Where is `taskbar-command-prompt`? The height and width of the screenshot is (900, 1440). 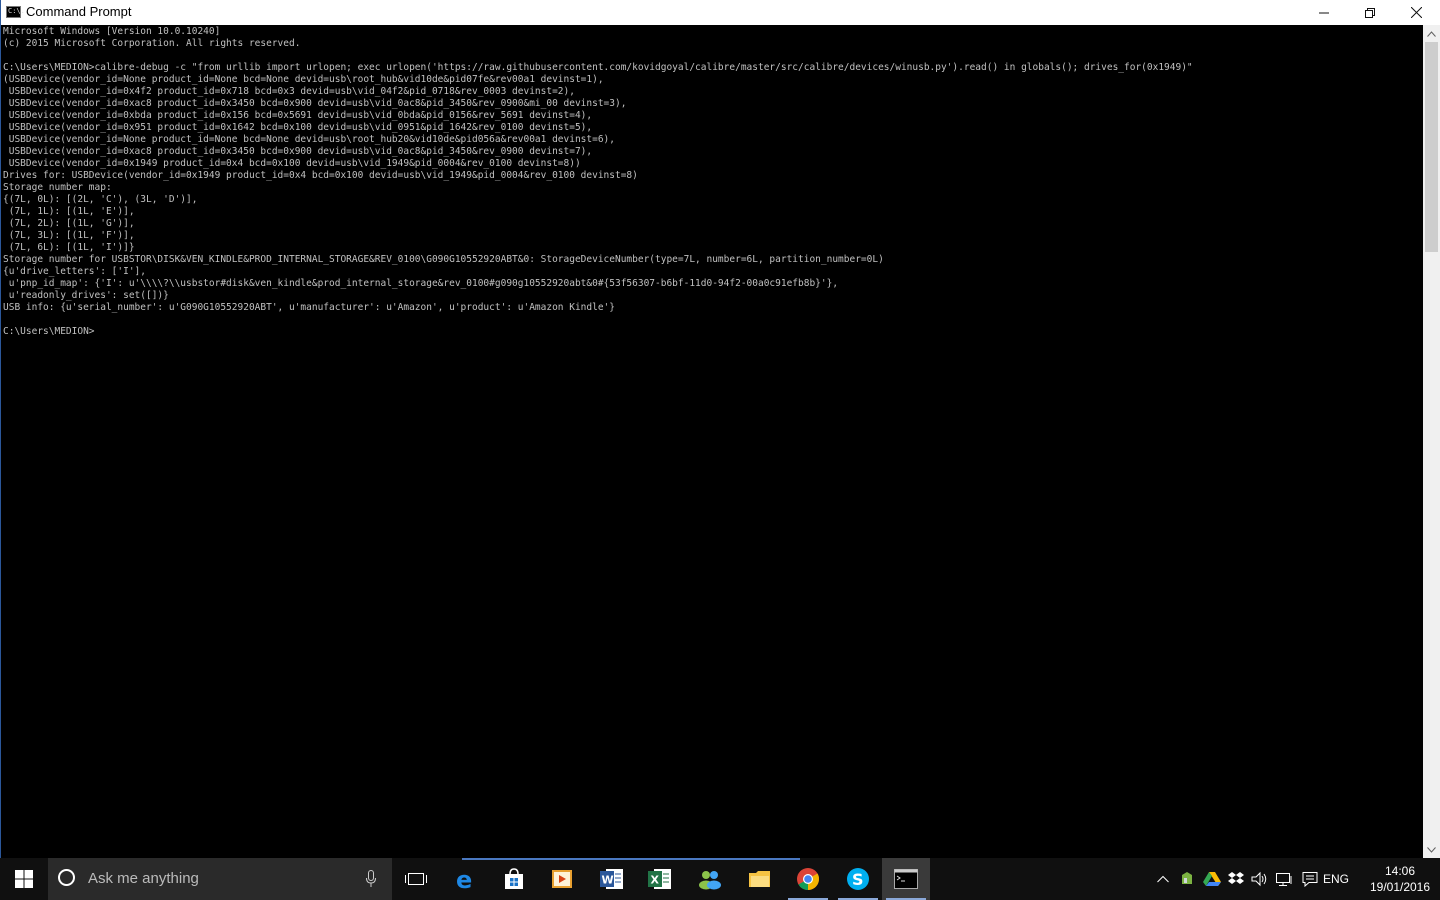 taskbar-command-prompt is located at coordinates (906, 879).